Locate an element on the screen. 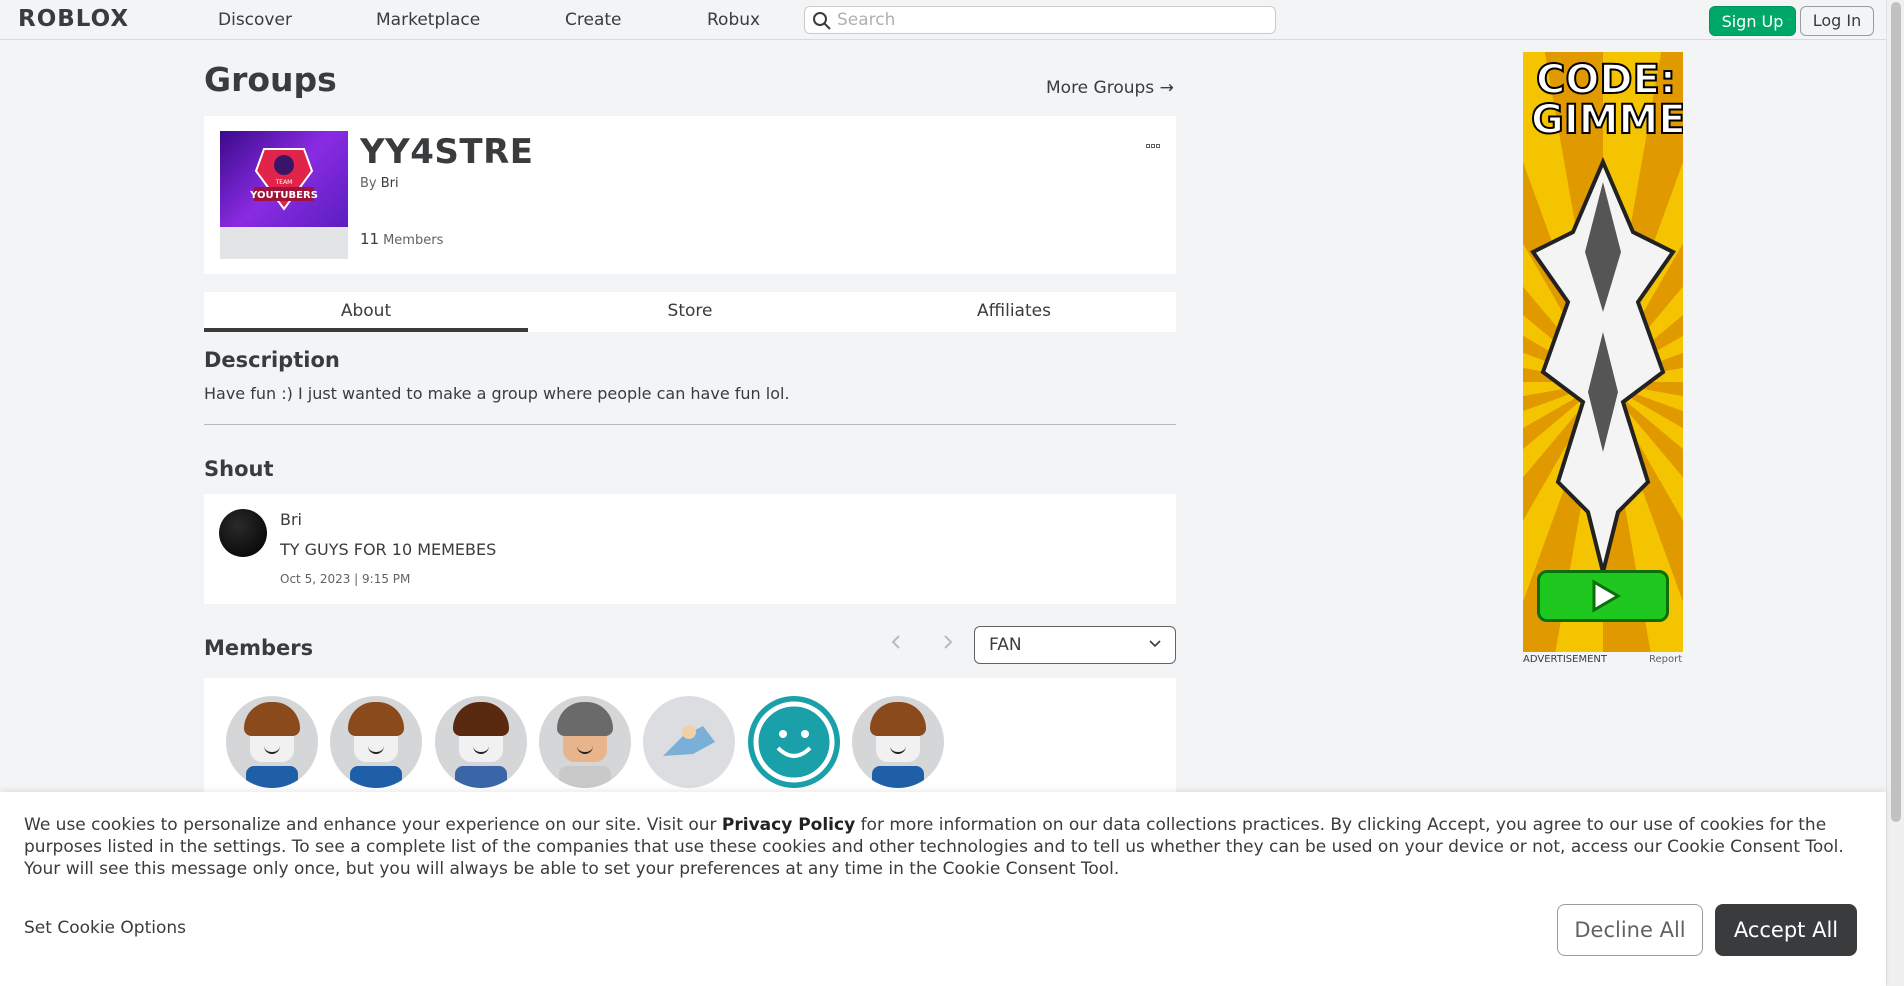 Image resolution: width=1904 pixels, height=986 pixels. set-cookie-options-link: Set Cookie Options is located at coordinates (105, 928).